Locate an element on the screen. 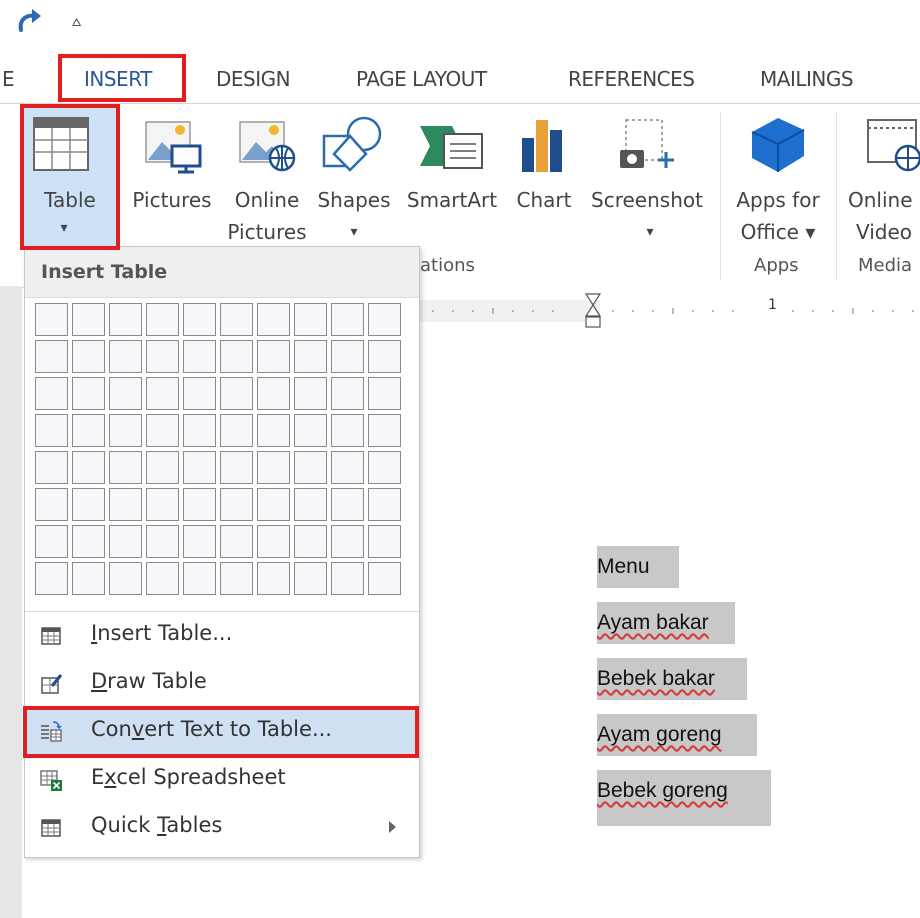 Image resolution: width=920 pixels, height=918 pixels. online-video-button: Online is located at coordinates (884, 200).